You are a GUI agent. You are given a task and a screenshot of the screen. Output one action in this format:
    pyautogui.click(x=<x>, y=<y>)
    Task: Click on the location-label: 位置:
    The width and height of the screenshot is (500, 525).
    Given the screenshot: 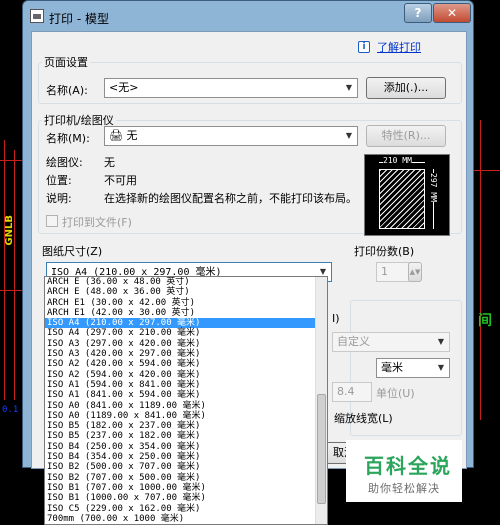 What is the action you would take?
    pyautogui.click(x=59, y=180)
    